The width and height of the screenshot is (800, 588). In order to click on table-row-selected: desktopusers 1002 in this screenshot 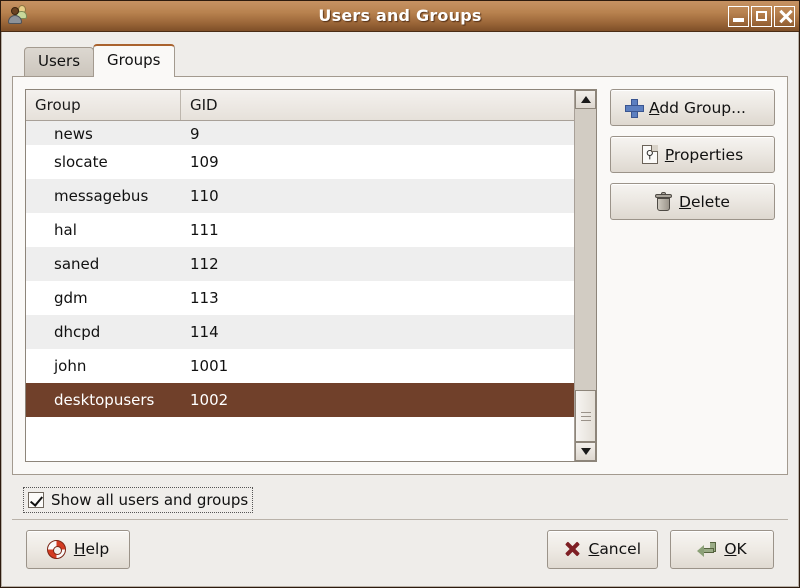, I will do `click(300, 400)`.